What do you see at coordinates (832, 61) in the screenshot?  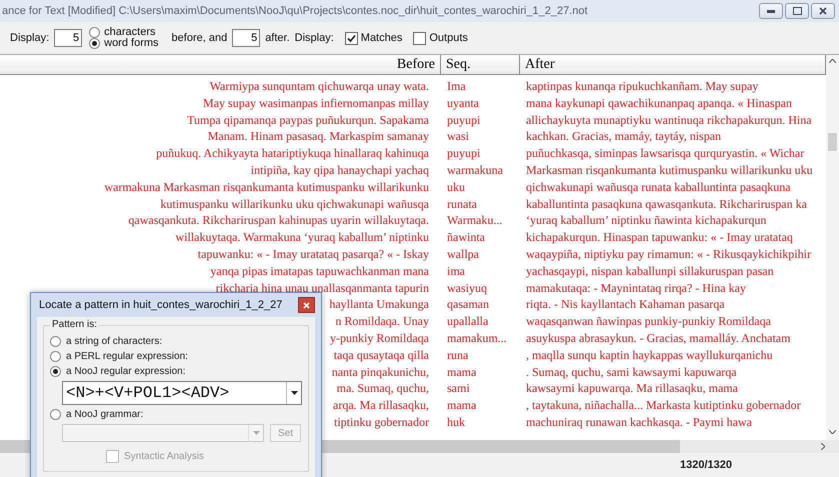 I see `scroll-up-icon` at bounding box center [832, 61].